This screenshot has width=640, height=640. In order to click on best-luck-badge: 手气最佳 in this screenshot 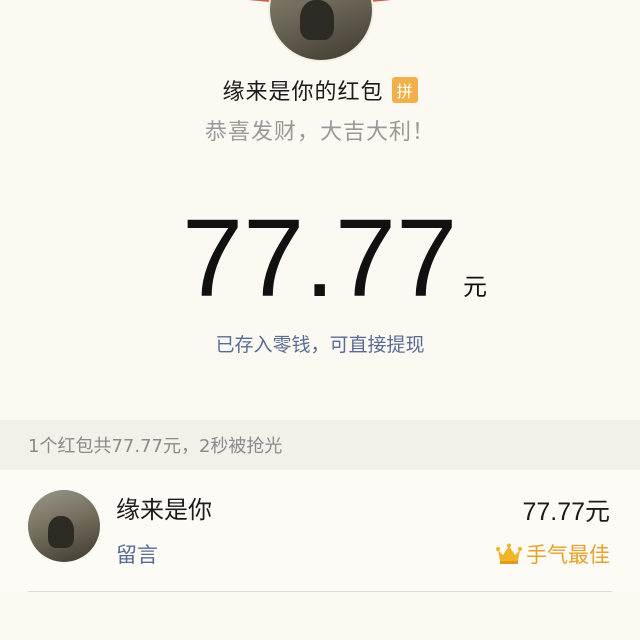, I will do `click(553, 554)`.